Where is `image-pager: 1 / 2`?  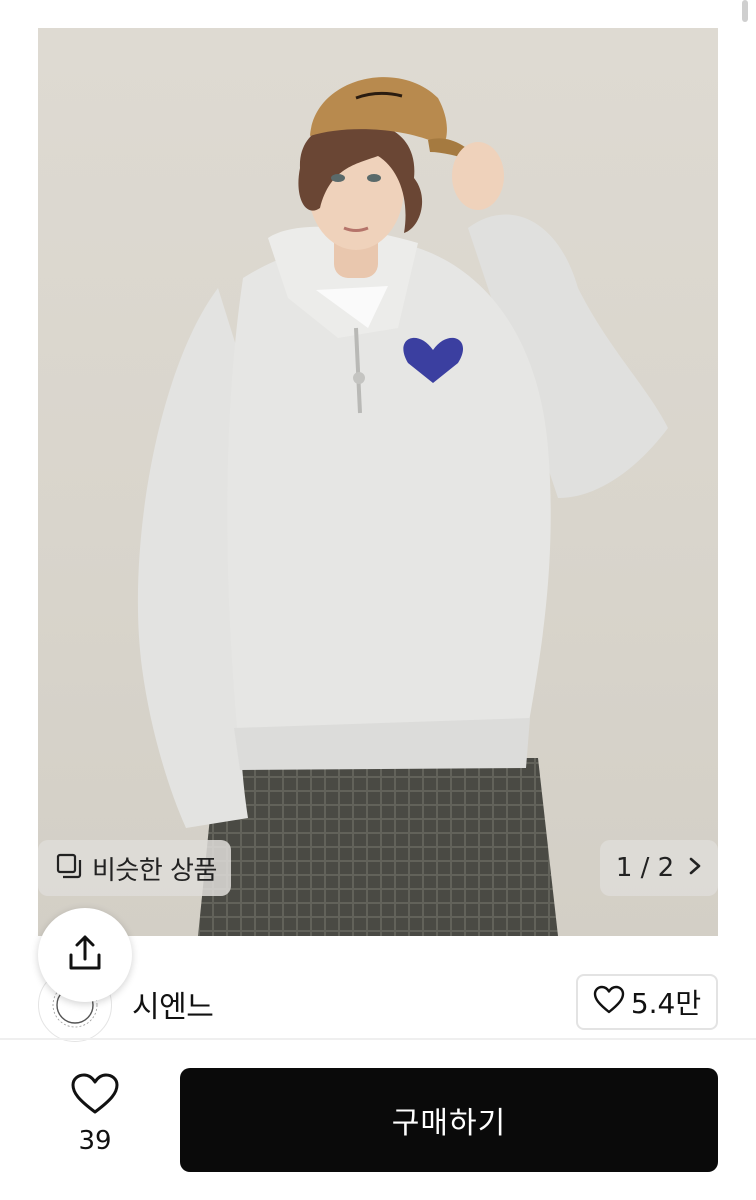
image-pager: 1 / 2 is located at coordinates (659, 868).